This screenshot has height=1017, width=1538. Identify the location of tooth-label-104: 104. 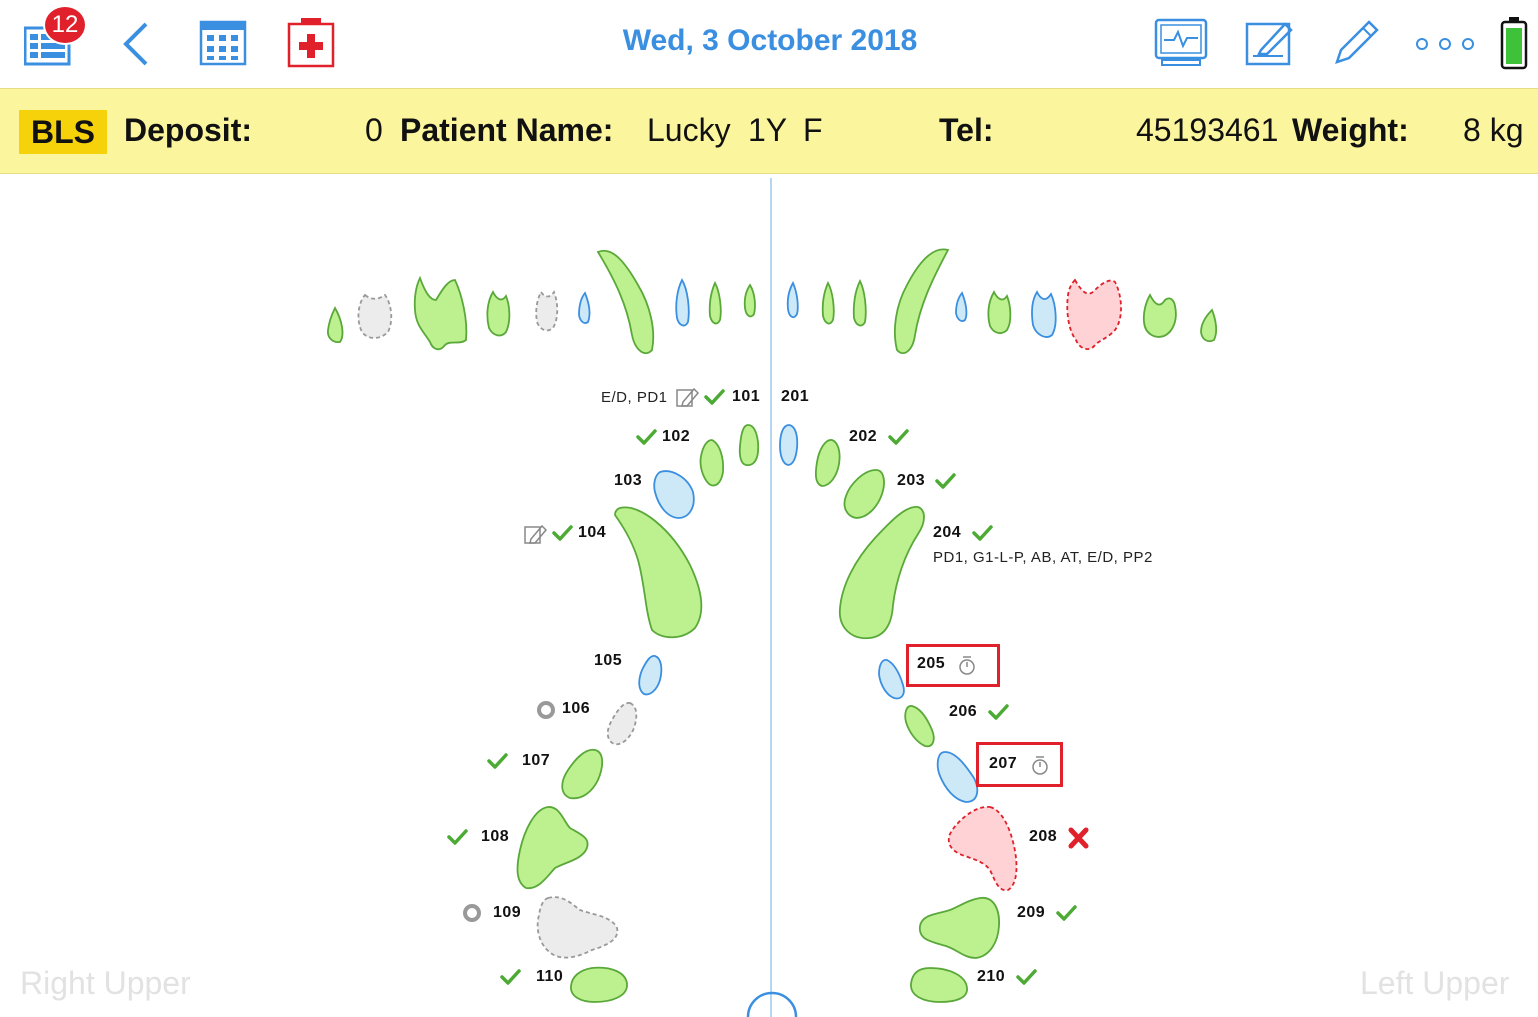
(592, 533).